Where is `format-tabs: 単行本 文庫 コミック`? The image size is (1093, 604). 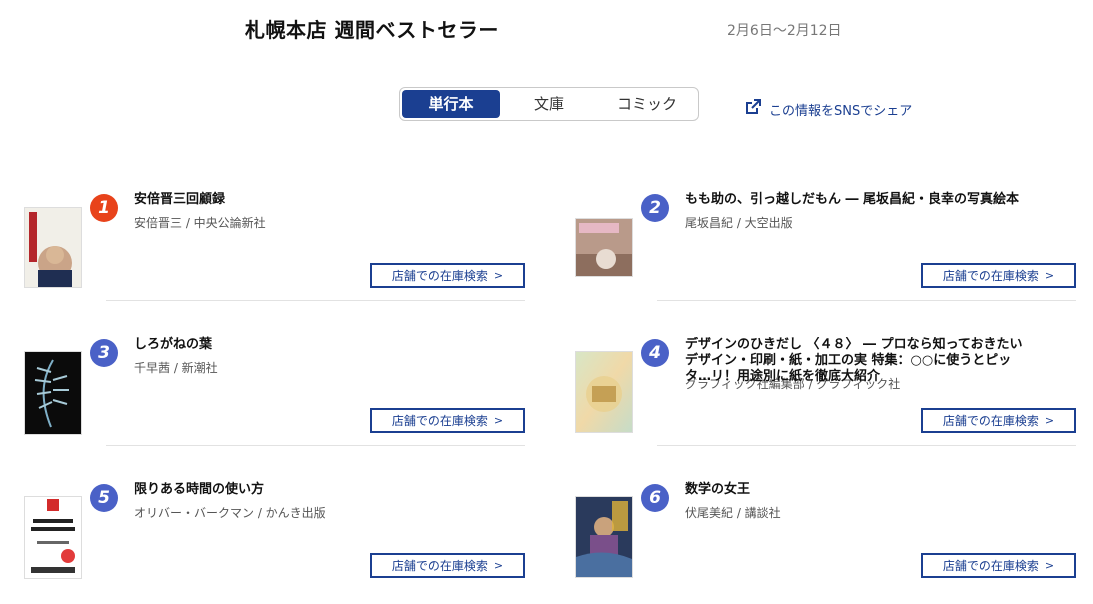
format-tabs: 単行本 文庫 コミック is located at coordinates (549, 104).